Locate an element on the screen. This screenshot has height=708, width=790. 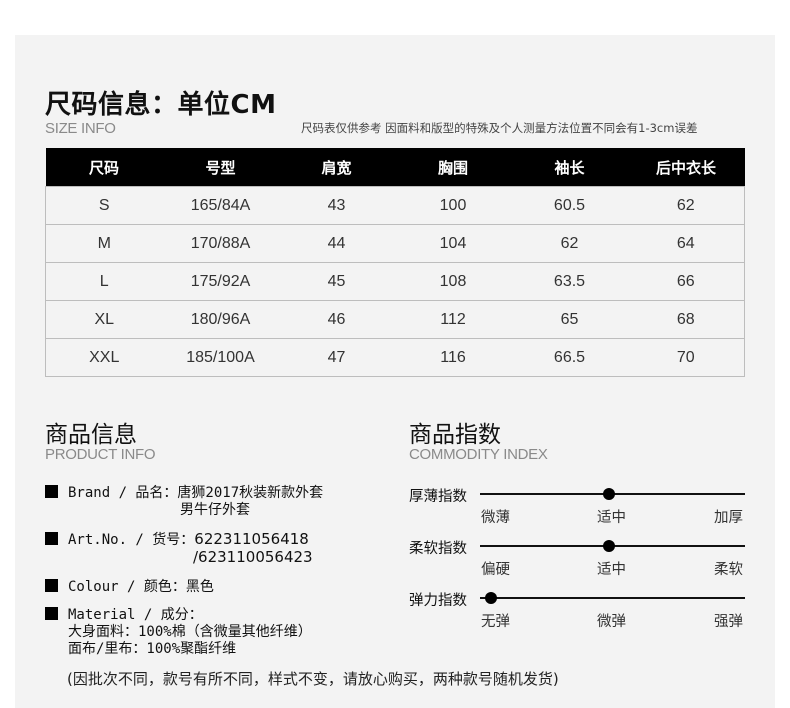
elasticity-tick-low: 无弹 is located at coordinates (495, 622).